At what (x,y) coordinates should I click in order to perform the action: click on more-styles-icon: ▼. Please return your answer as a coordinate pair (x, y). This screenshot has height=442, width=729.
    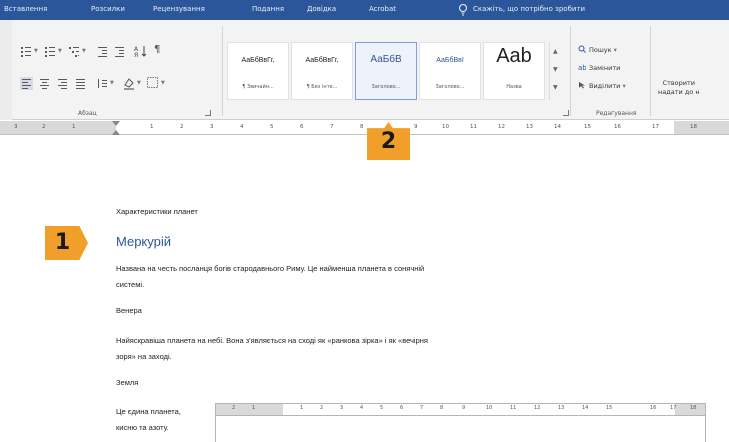
    Looking at the image, I should click on (555, 87).